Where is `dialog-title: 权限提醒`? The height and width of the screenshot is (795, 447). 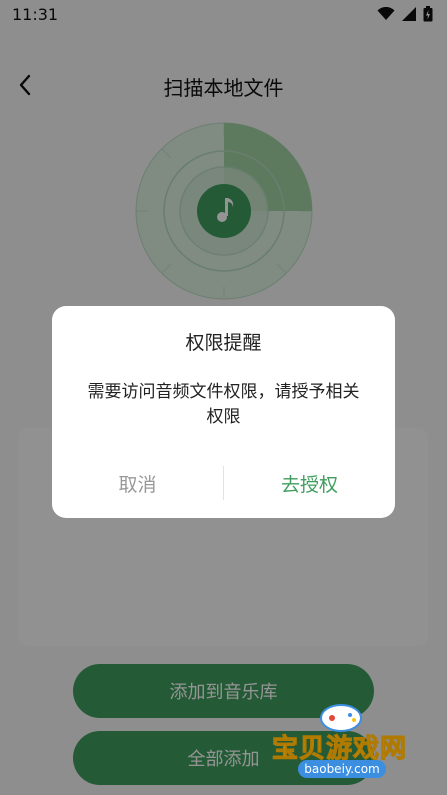 dialog-title: 权限提醒 is located at coordinates (223, 343).